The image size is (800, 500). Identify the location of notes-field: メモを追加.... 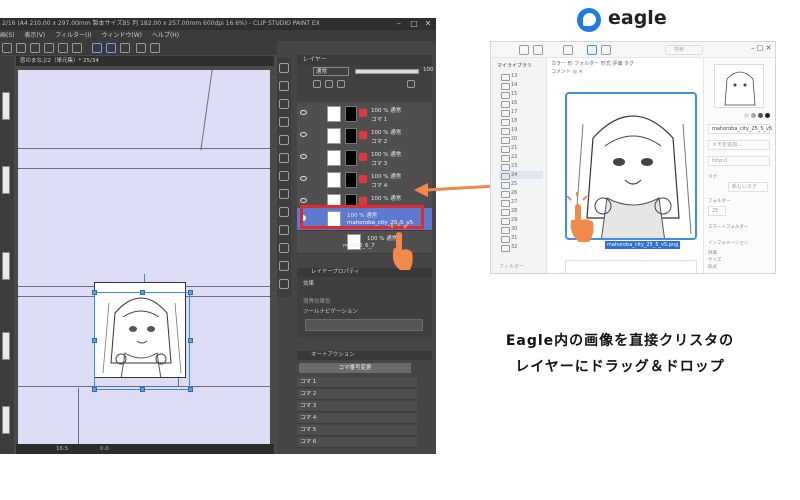
(739, 145).